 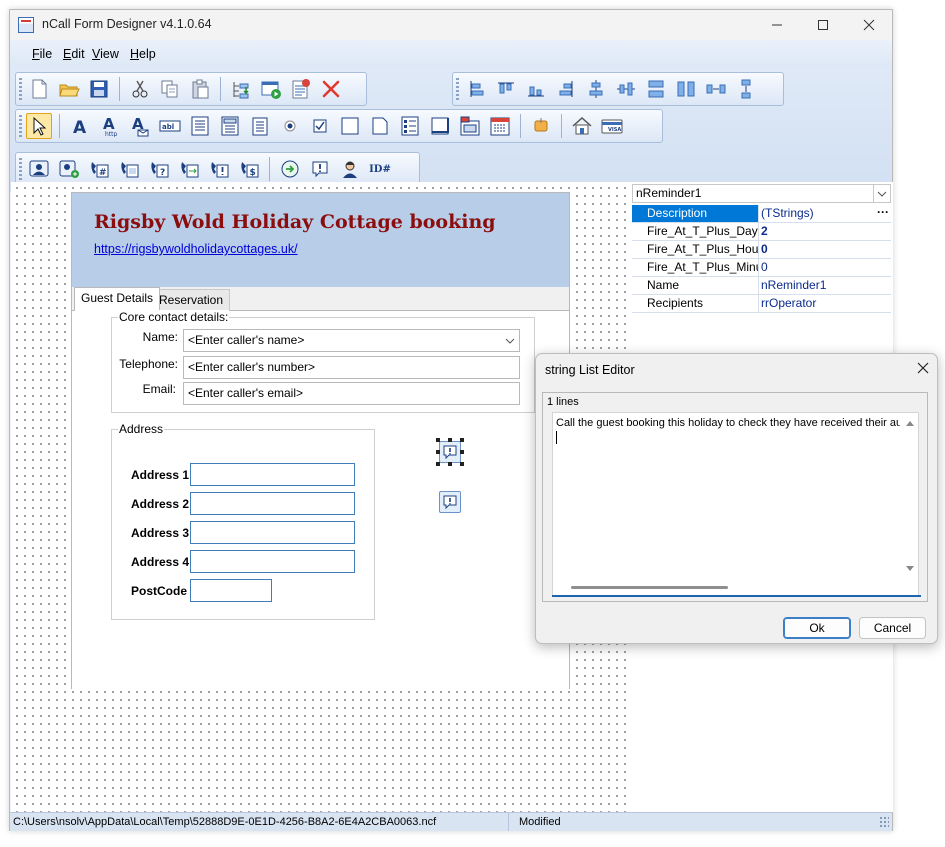 What do you see at coordinates (649, 587) in the screenshot?
I see `horizontal-scrollbar` at bounding box center [649, 587].